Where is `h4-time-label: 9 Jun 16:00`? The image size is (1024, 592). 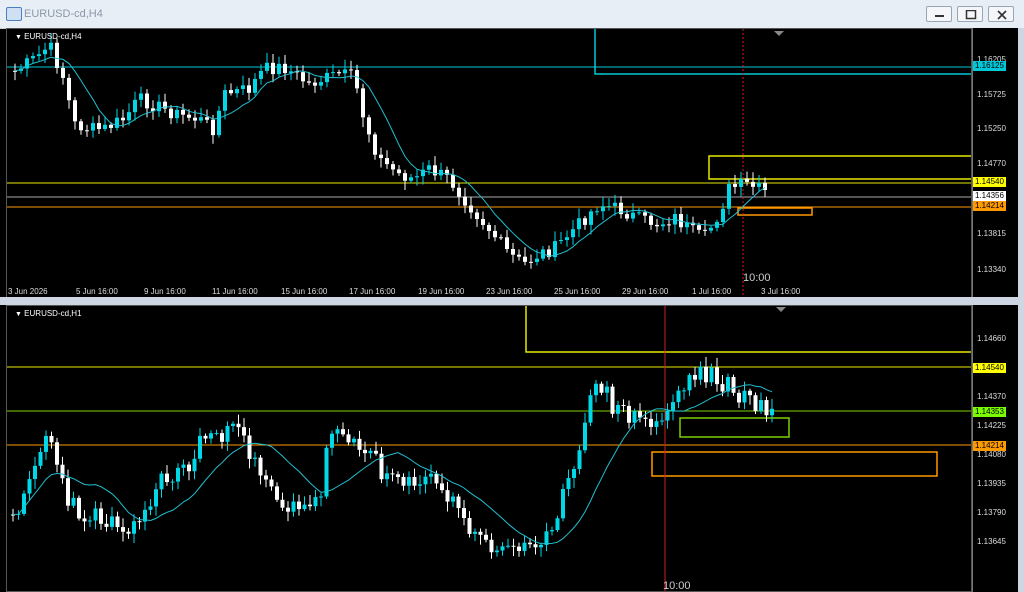 h4-time-label: 9 Jun 16:00 is located at coordinates (165, 291).